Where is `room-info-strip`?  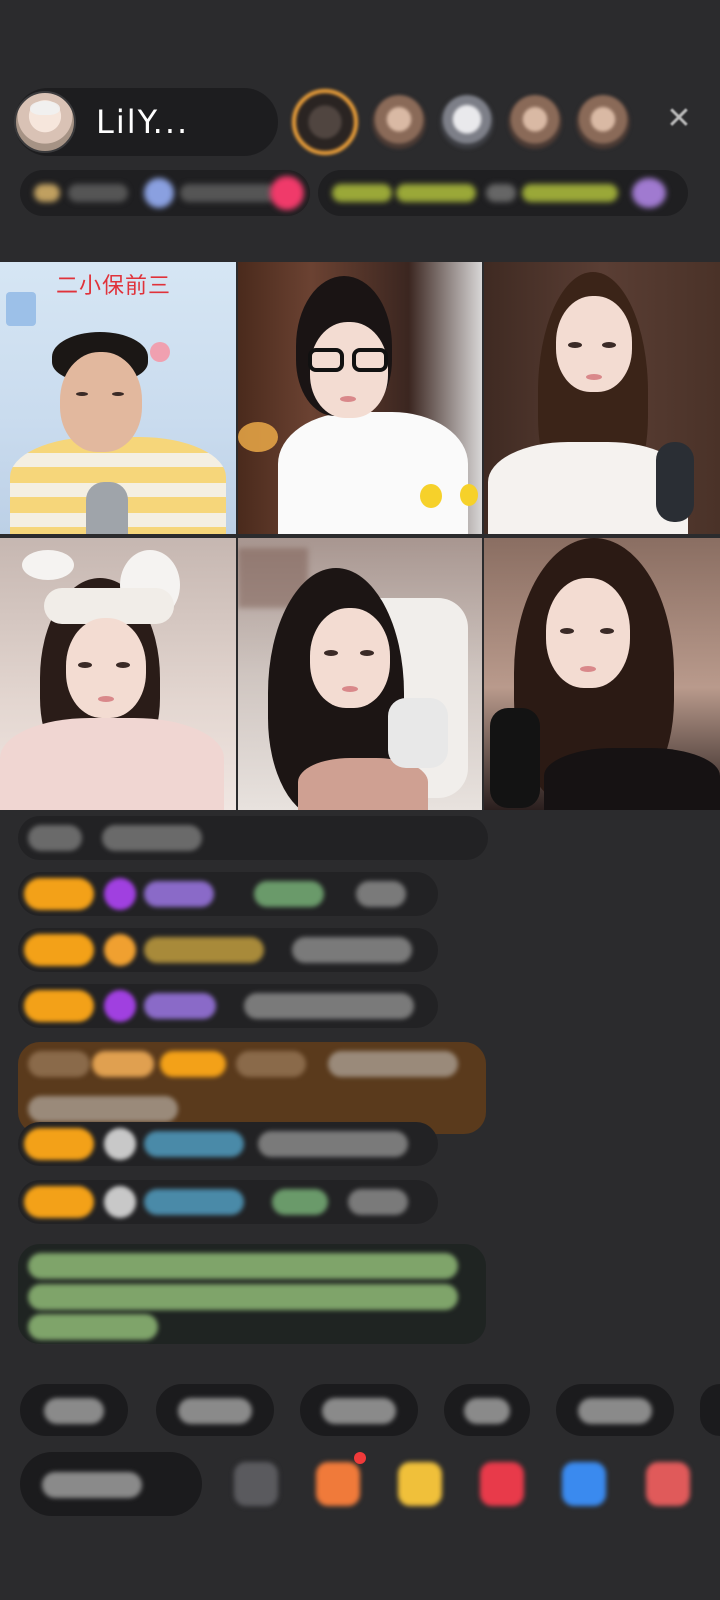
room-info-strip is located at coordinates (165, 193).